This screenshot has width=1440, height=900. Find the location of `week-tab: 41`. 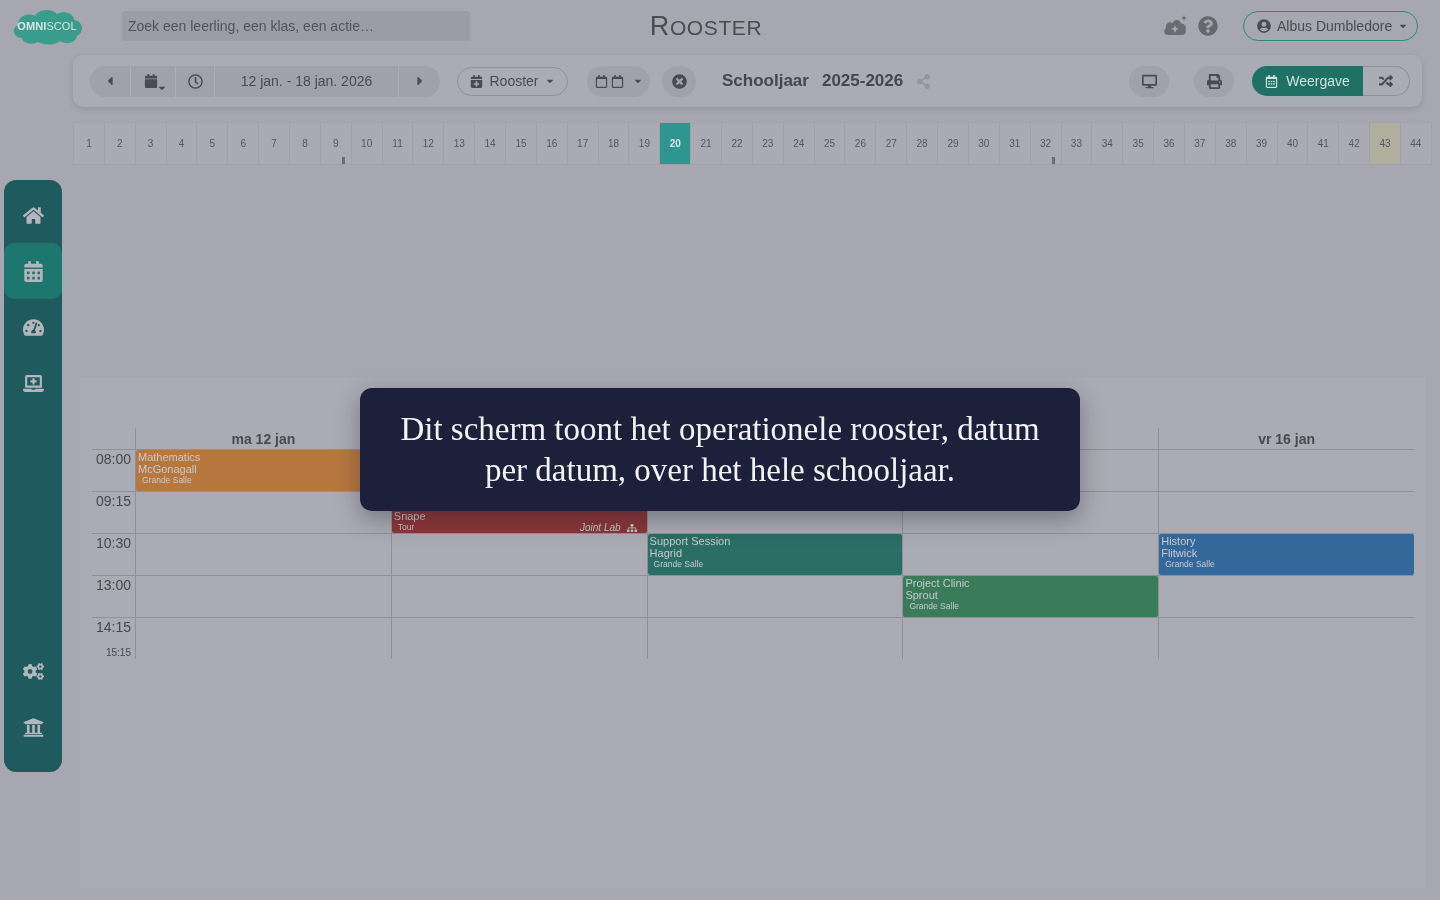

week-tab: 41 is located at coordinates (1324, 143).